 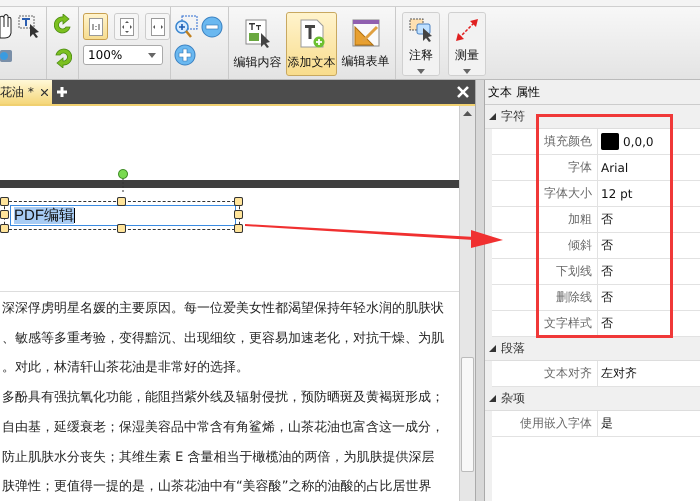 I want to click on camera-icon, so click(x=6, y=55).